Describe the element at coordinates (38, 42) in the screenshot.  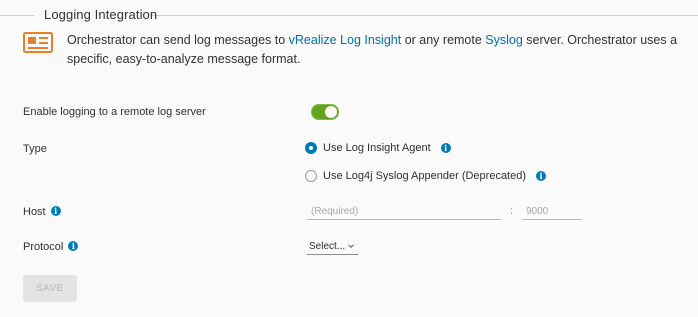
I see `newspaper-icon` at that location.